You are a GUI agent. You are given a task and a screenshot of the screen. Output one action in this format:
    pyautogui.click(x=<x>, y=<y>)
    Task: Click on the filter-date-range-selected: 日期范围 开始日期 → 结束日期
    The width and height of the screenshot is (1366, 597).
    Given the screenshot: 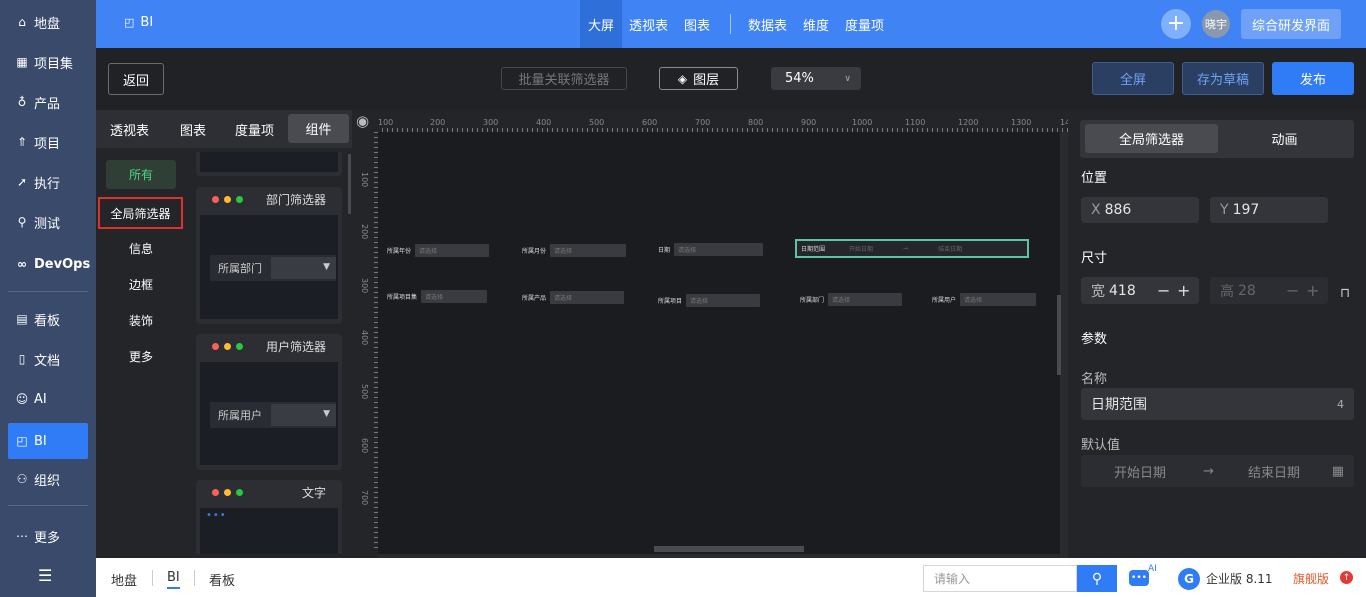 What is the action you would take?
    pyautogui.click(x=912, y=248)
    